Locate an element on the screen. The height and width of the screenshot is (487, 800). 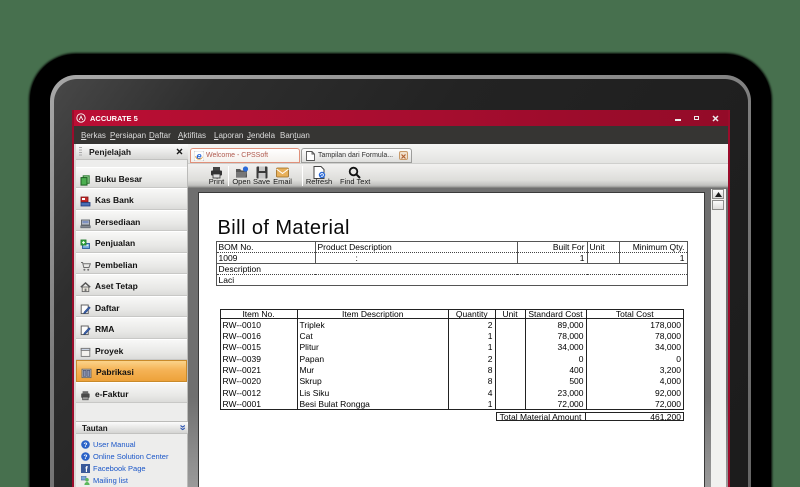
svg-text: f is located at coordinates (86, 469).